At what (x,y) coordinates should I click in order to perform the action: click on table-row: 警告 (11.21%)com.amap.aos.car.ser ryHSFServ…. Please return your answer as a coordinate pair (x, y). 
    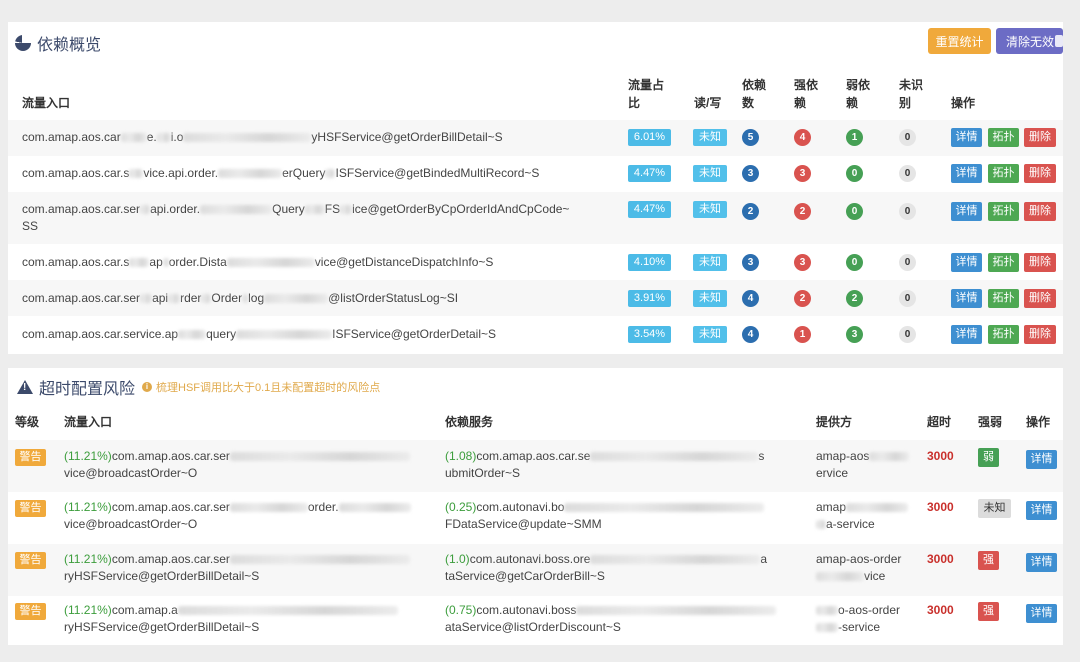
    Looking at the image, I should click on (535, 570).